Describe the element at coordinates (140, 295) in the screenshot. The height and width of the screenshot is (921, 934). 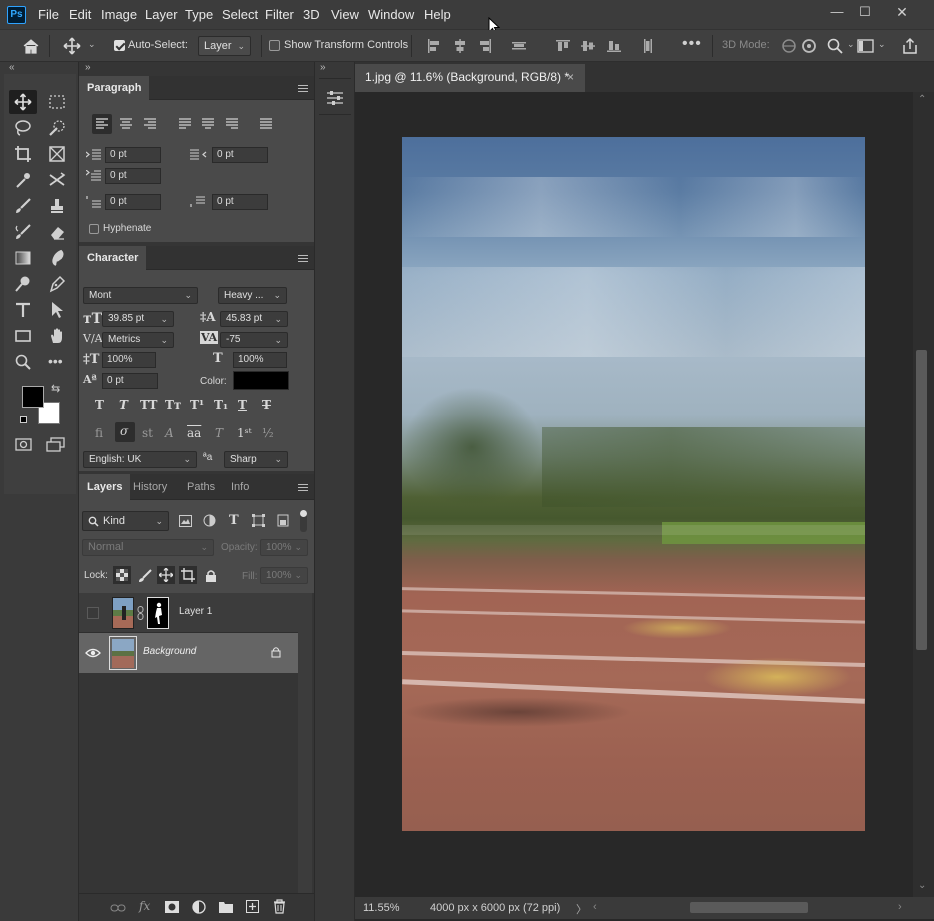
I see `font-family-dropdown: Mont ⌄` at that location.